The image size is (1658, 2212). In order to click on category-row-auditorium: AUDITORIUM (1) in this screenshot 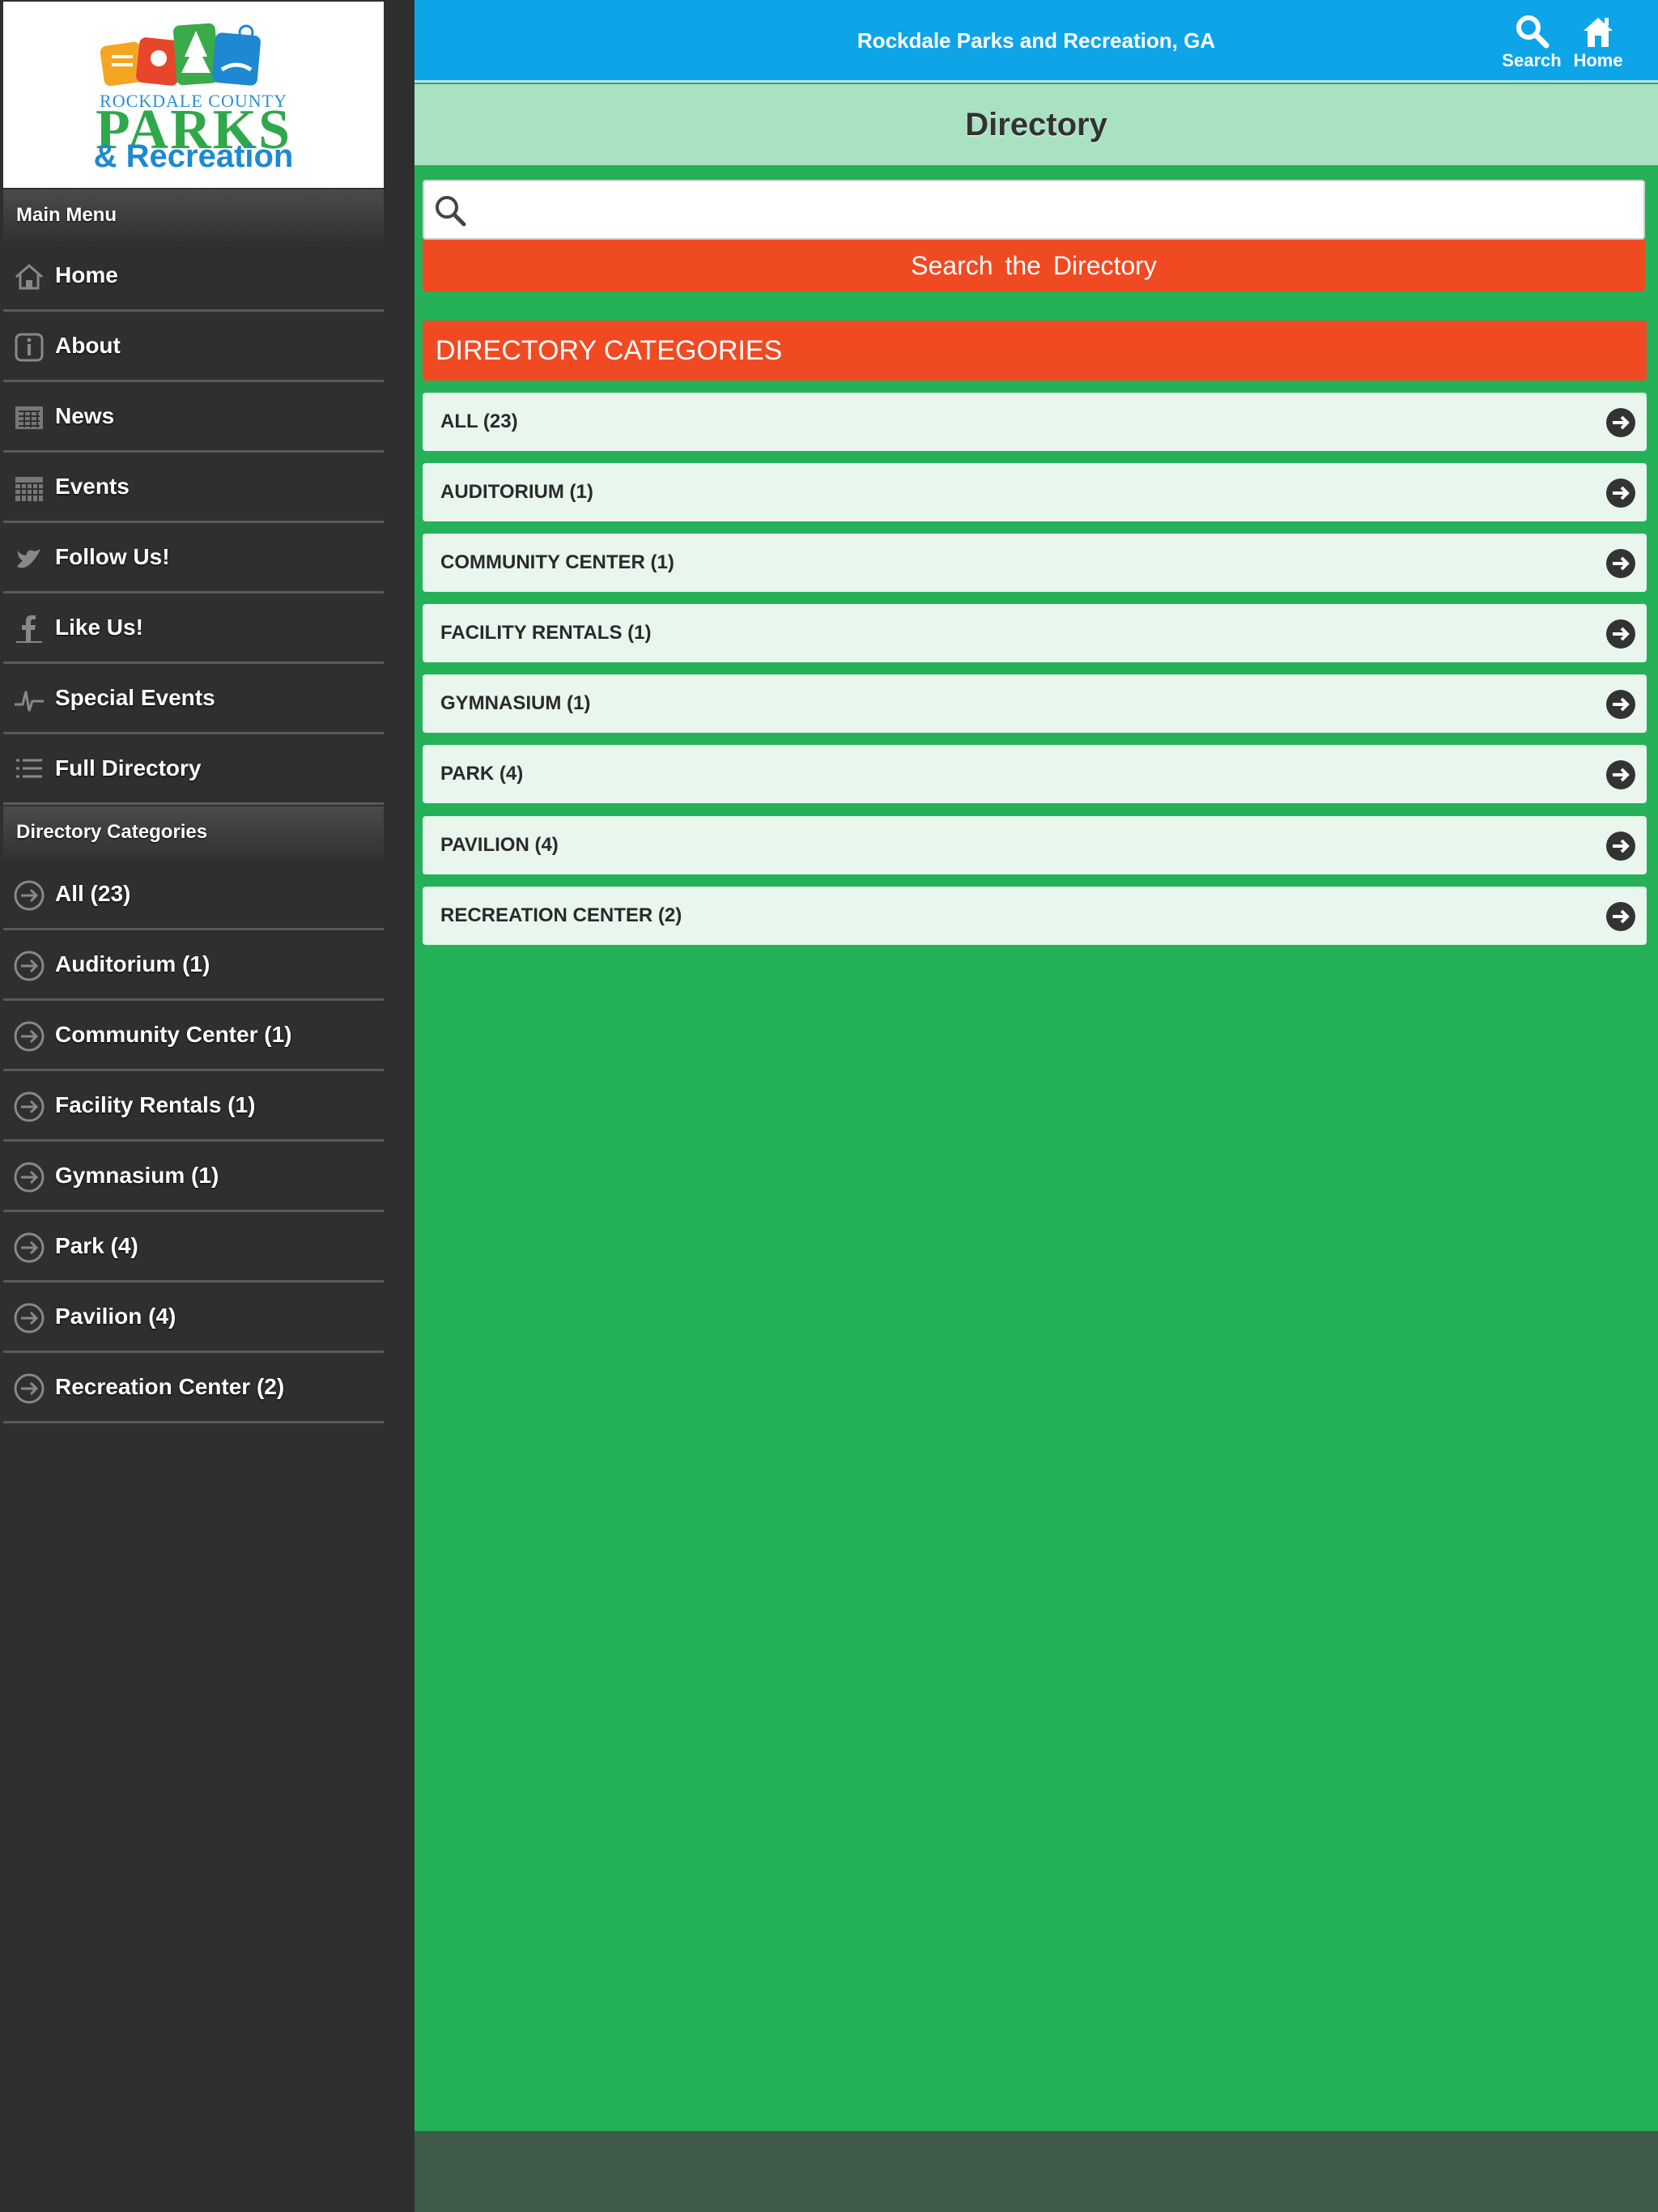, I will do `click(1035, 492)`.